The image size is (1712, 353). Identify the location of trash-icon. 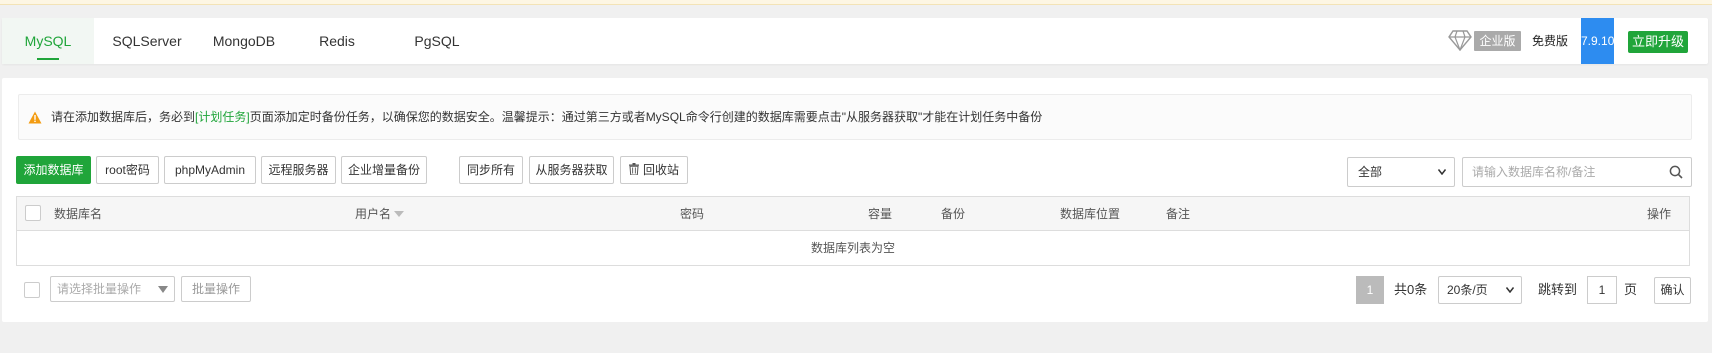
(633, 169).